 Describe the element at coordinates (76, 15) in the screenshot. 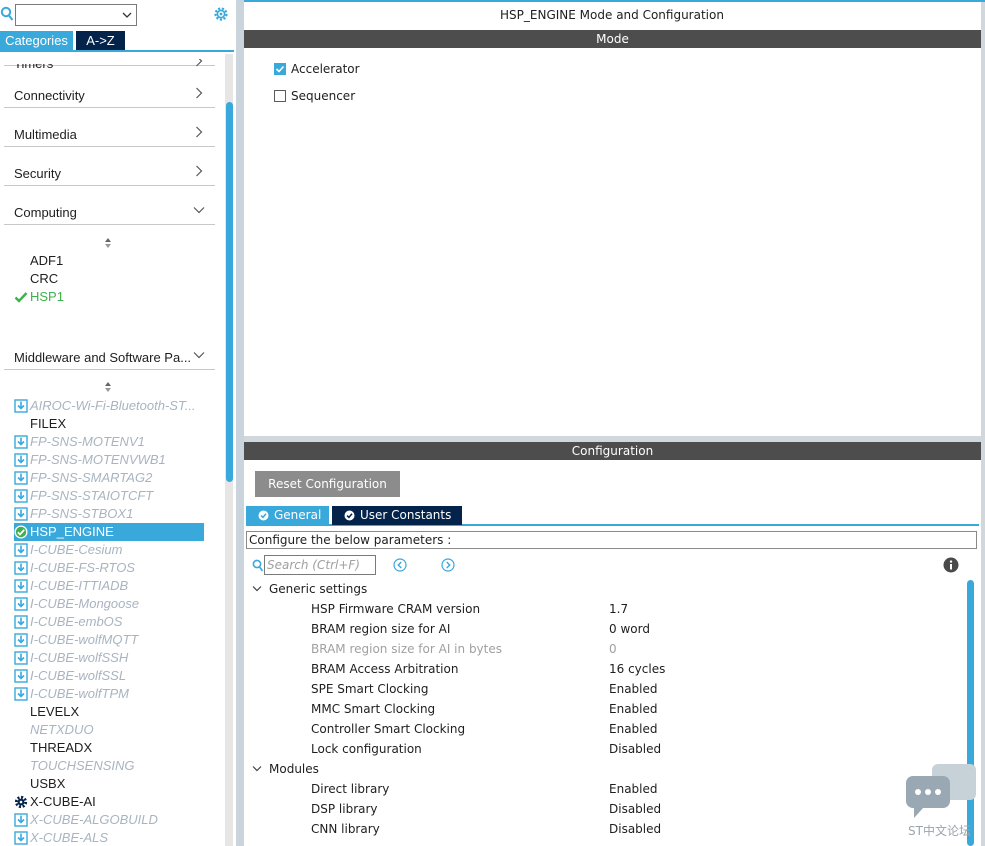

I see `search-combo` at that location.